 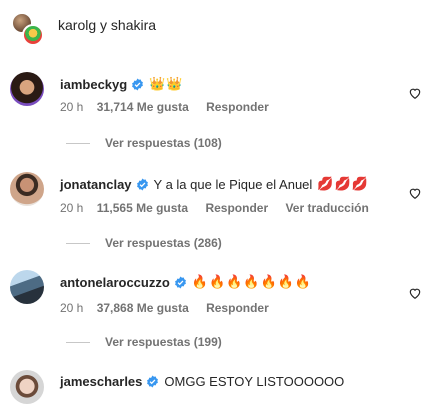 What do you see at coordinates (343, 183) in the screenshot?
I see `comment-emoji: 💋💋💋` at bounding box center [343, 183].